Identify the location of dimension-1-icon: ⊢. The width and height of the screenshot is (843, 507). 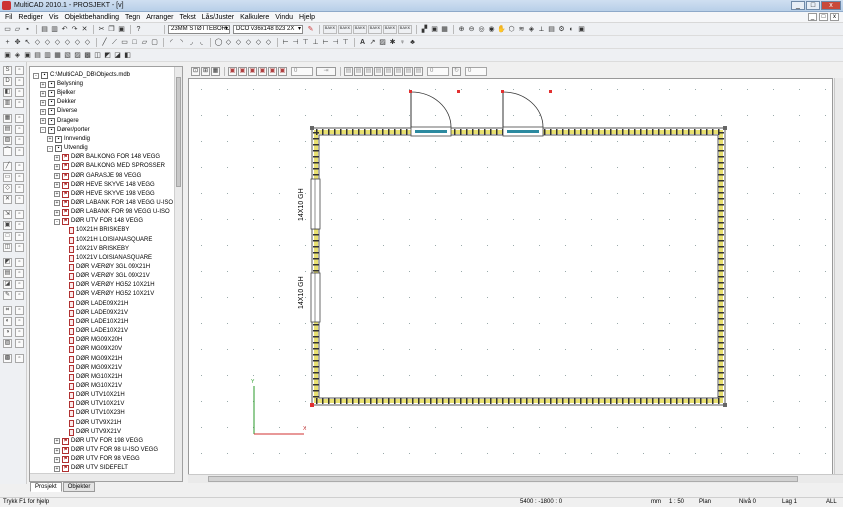
(285, 42).